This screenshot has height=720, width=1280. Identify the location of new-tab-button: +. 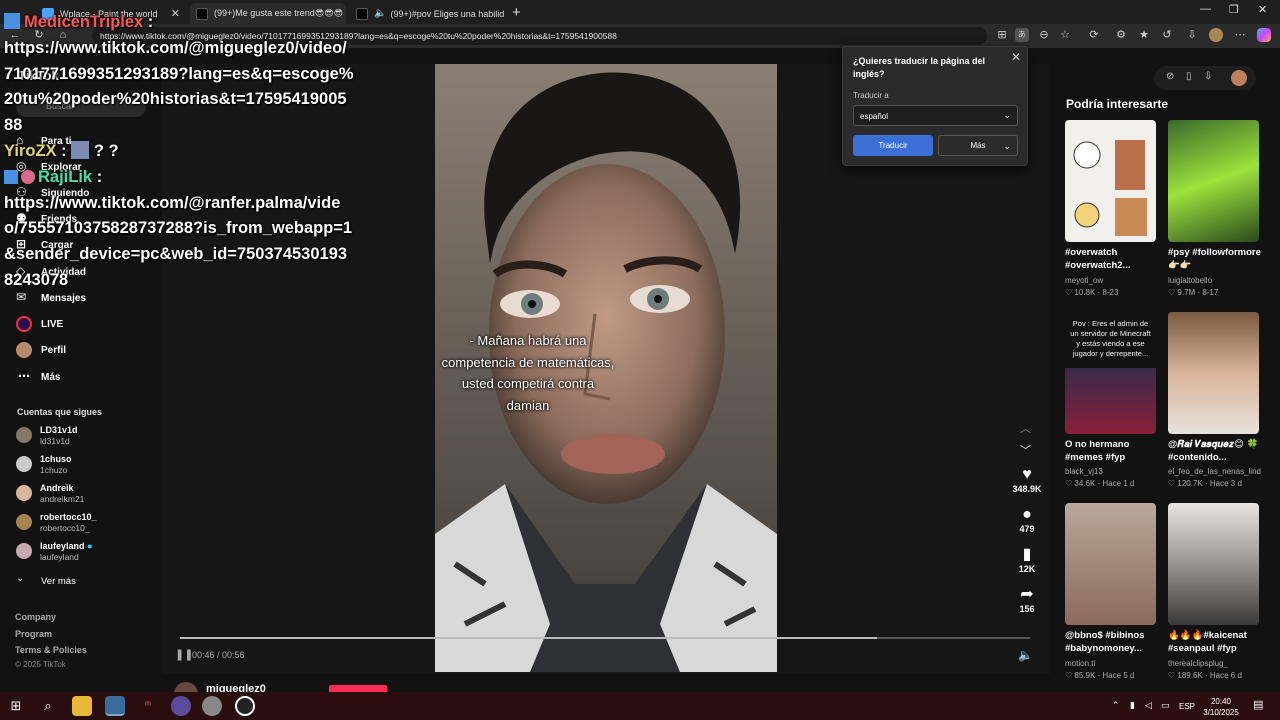
(516, 12).